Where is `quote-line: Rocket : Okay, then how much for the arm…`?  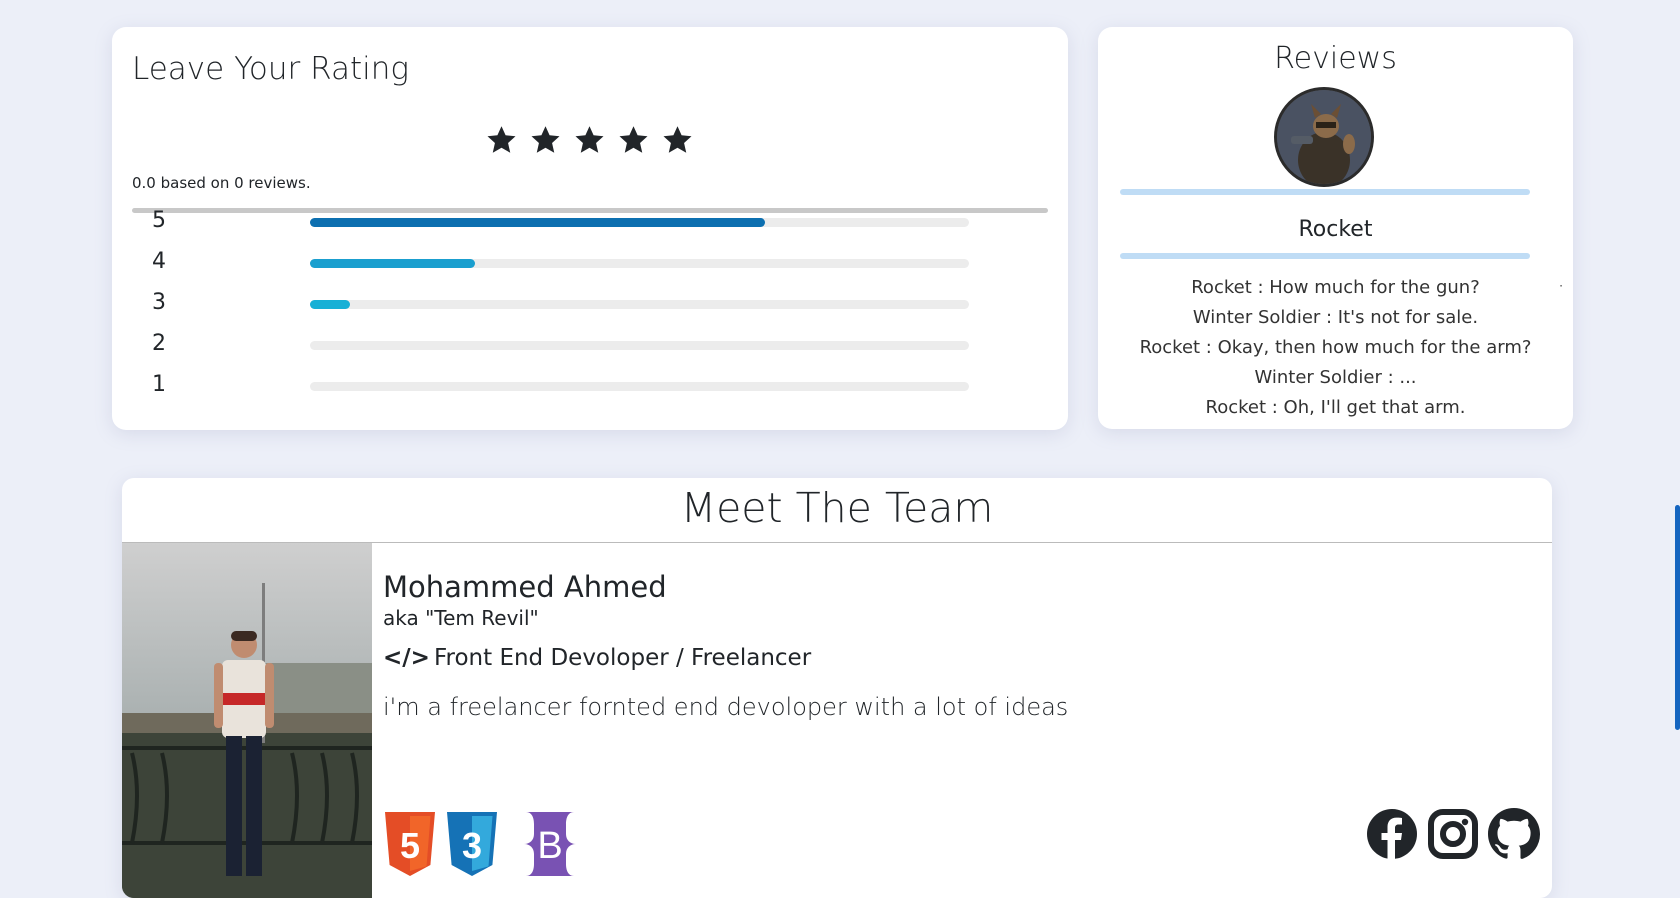
quote-line: Rocket : Okay, then how much for the arm… is located at coordinates (1335, 347).